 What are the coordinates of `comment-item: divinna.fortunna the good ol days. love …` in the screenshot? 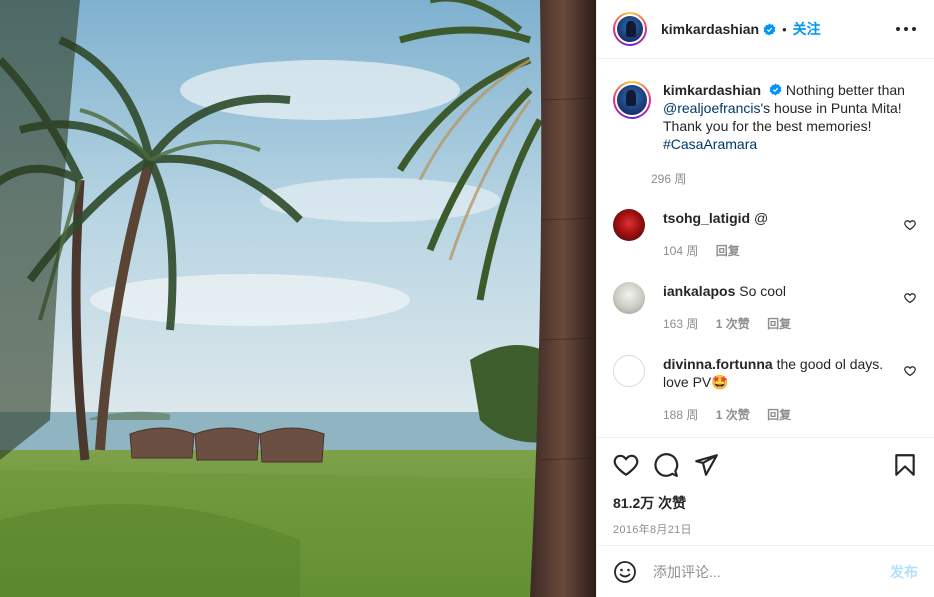 It's located at (765, 389).